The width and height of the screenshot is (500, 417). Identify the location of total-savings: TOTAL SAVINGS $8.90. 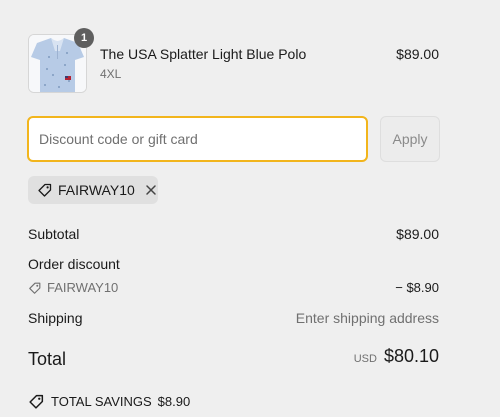
(109, 401).